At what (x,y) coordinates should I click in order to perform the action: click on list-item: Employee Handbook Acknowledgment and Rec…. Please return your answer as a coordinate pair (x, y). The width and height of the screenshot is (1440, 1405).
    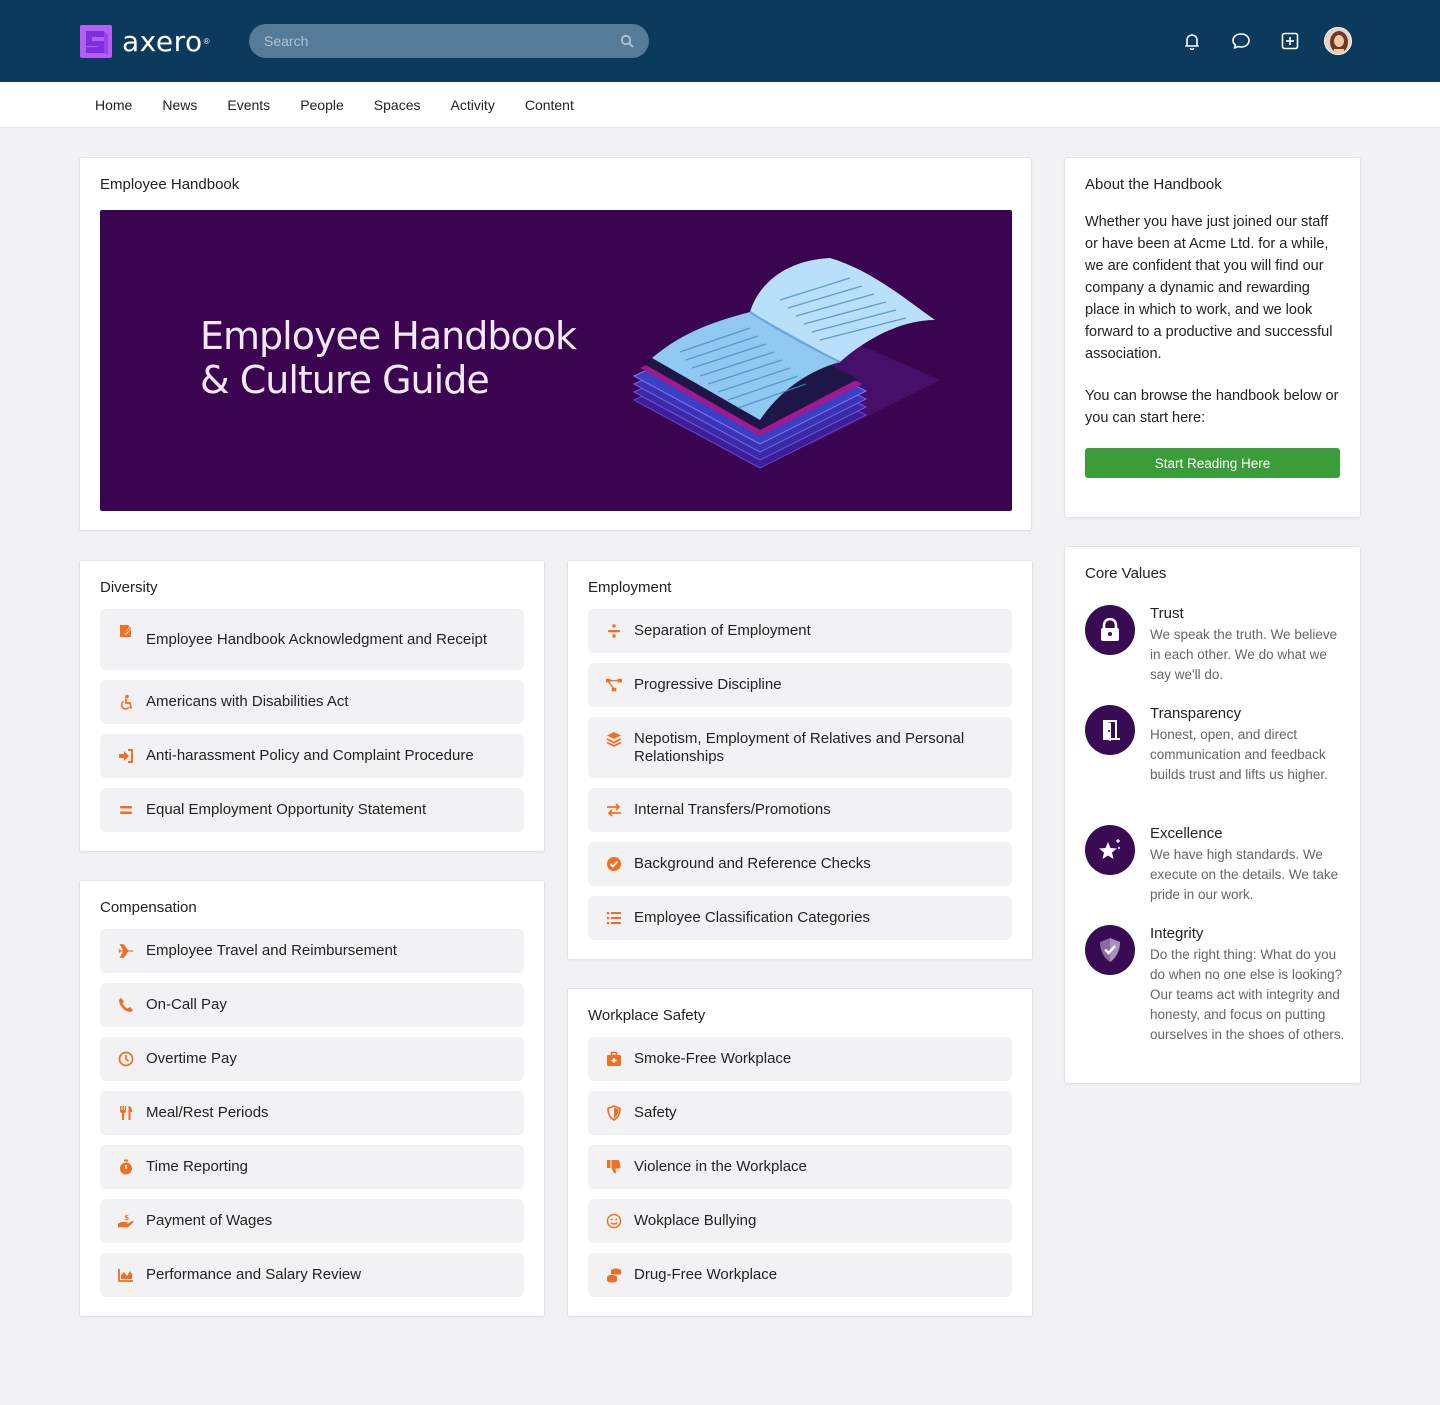
    Looking at the image, I should click on (312, 639).